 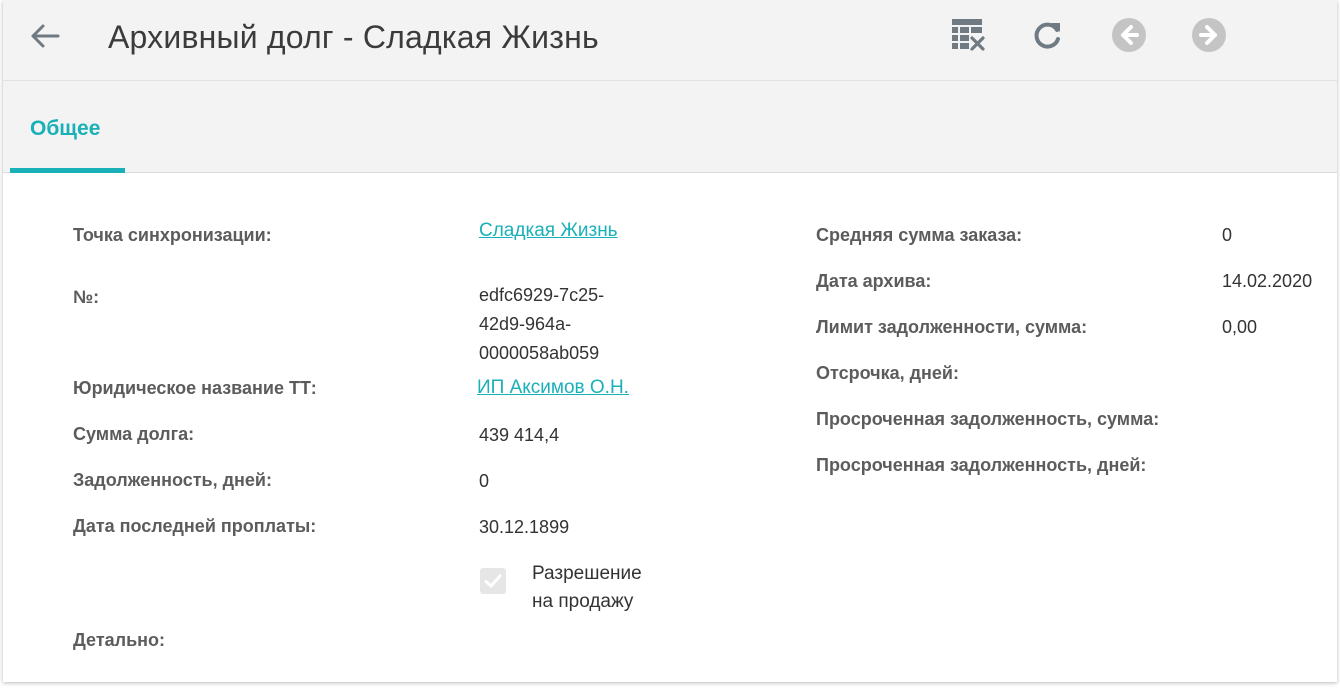 What do you see at coordinates (548, 231) in the screenshot?
I see `sync-point-link: Сладкая Жизнь` at bounding box center [548, 231].